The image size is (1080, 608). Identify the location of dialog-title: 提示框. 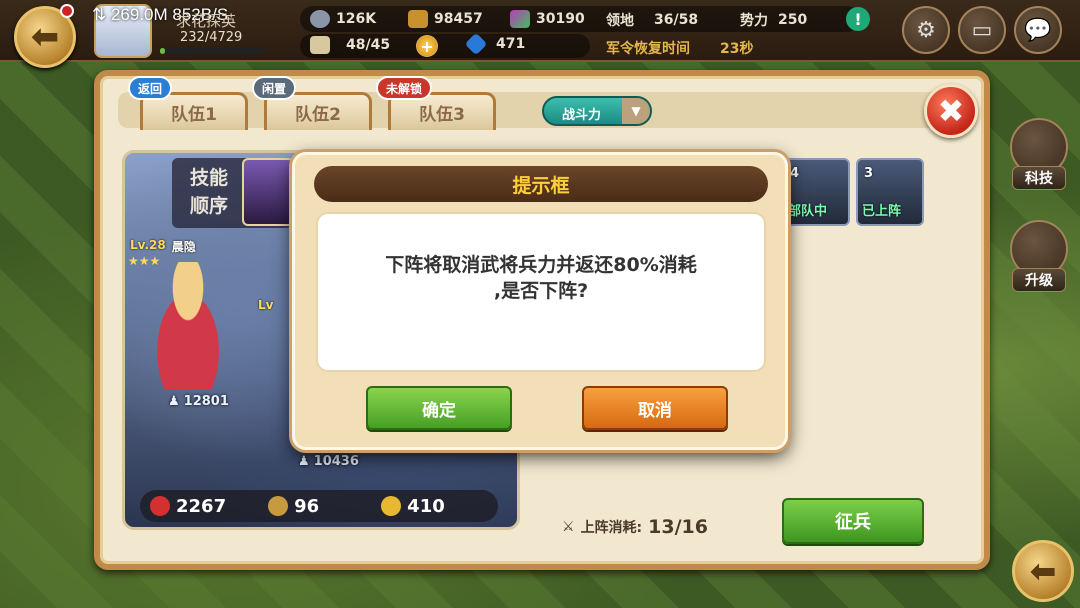
(541, 184).